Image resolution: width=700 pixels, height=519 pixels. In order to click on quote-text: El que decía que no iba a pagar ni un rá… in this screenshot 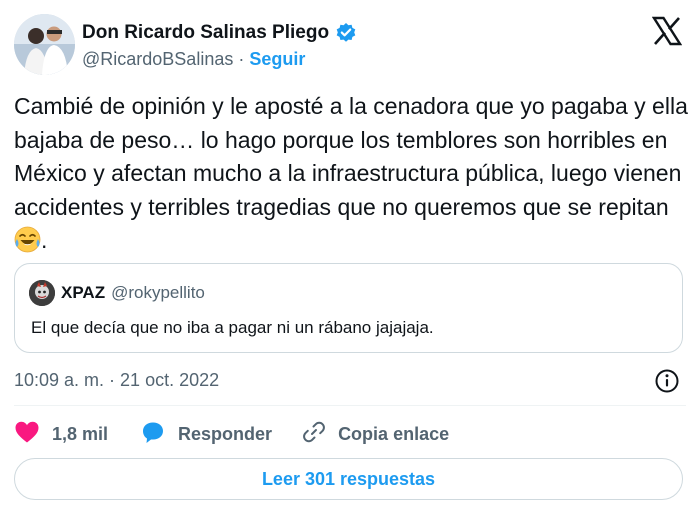, I will do `click(232, 327)`.